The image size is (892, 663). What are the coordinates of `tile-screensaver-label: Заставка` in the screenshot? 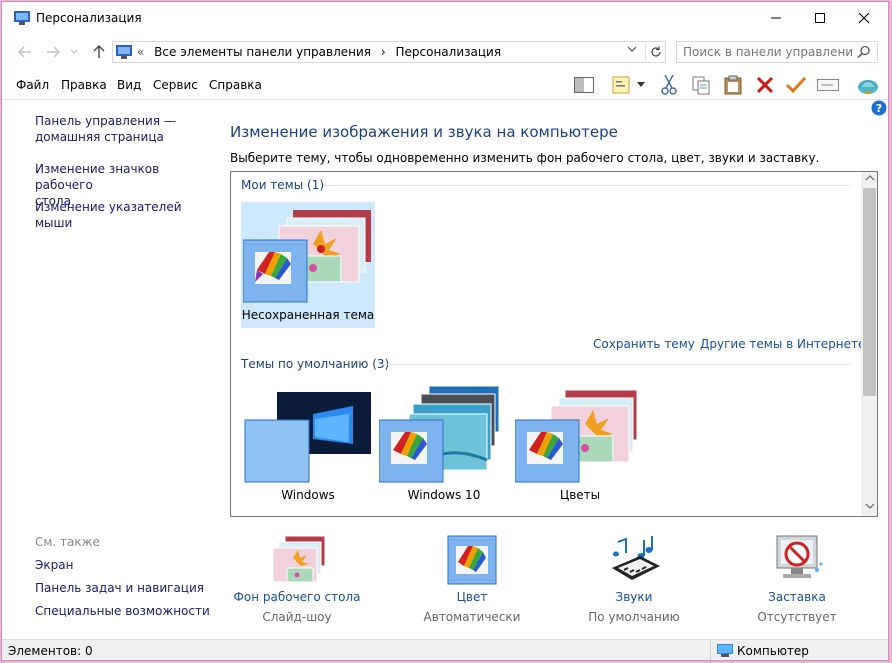 It's located at (797, 597).